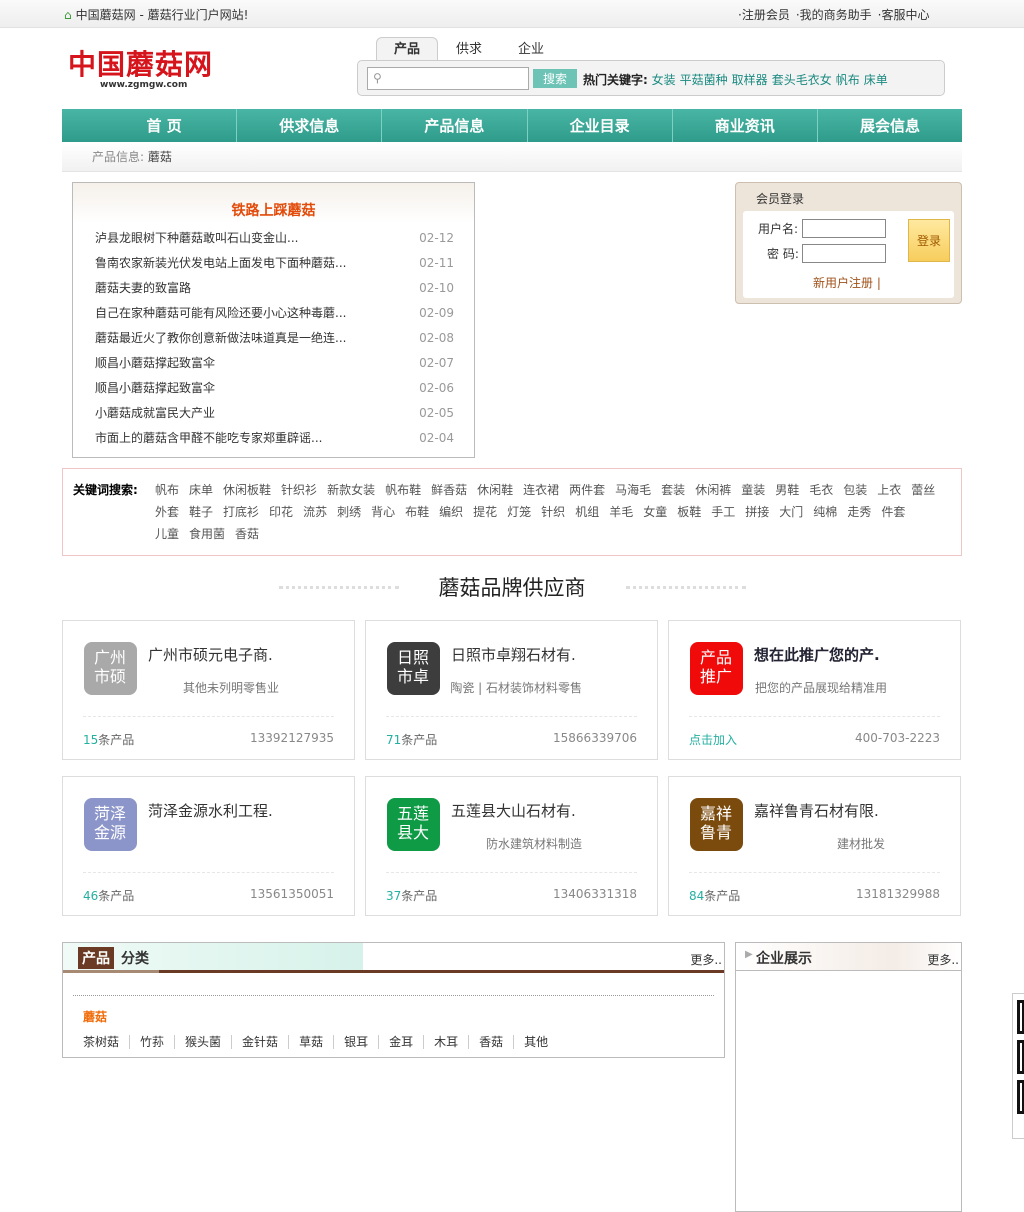 Image resolution: width=1024 pixels, height=1212 pixels. I want to click on keyword-link: 提花, so click(485, 512).